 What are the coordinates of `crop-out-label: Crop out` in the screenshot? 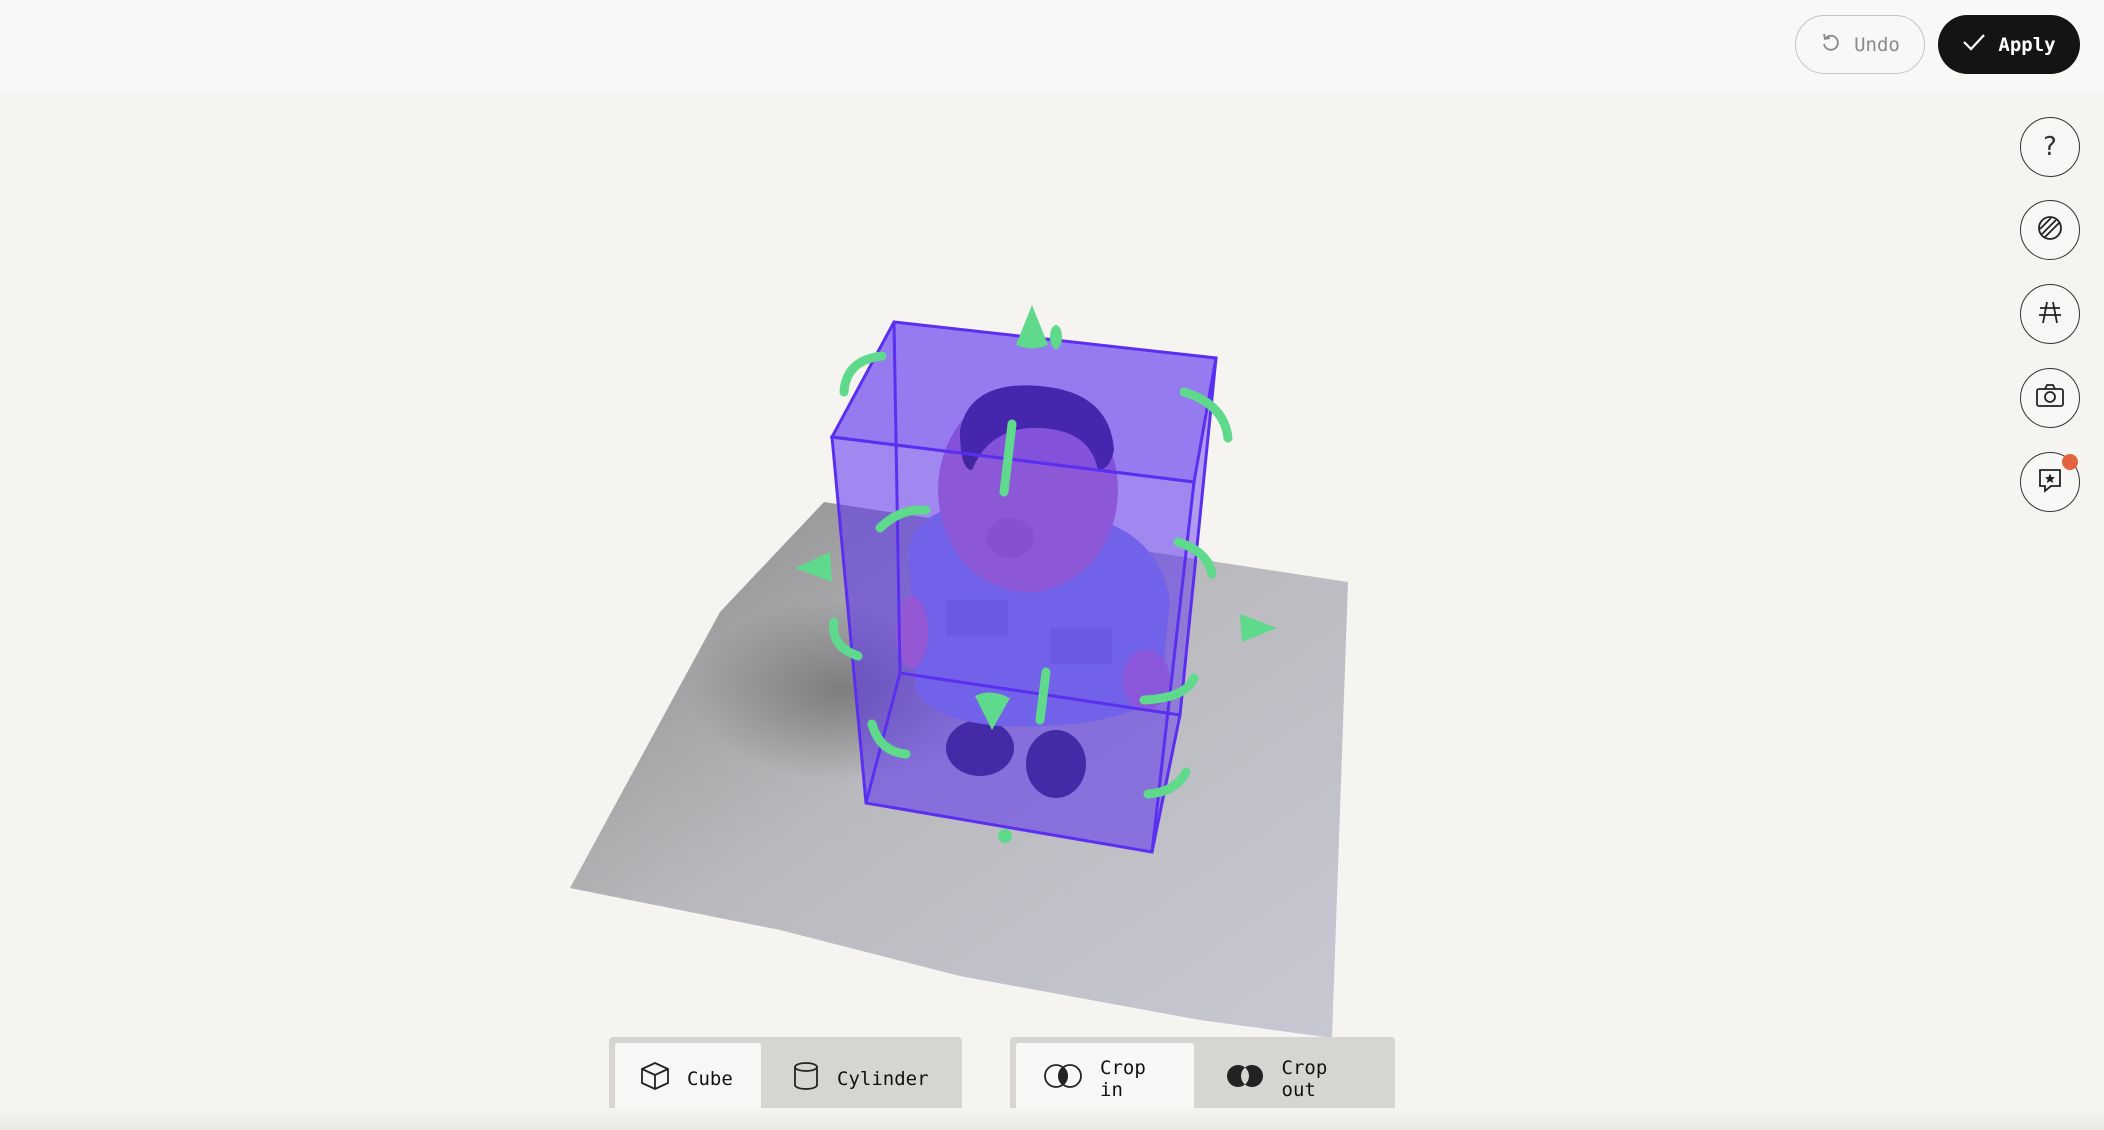 It's located at (1304, 1078).